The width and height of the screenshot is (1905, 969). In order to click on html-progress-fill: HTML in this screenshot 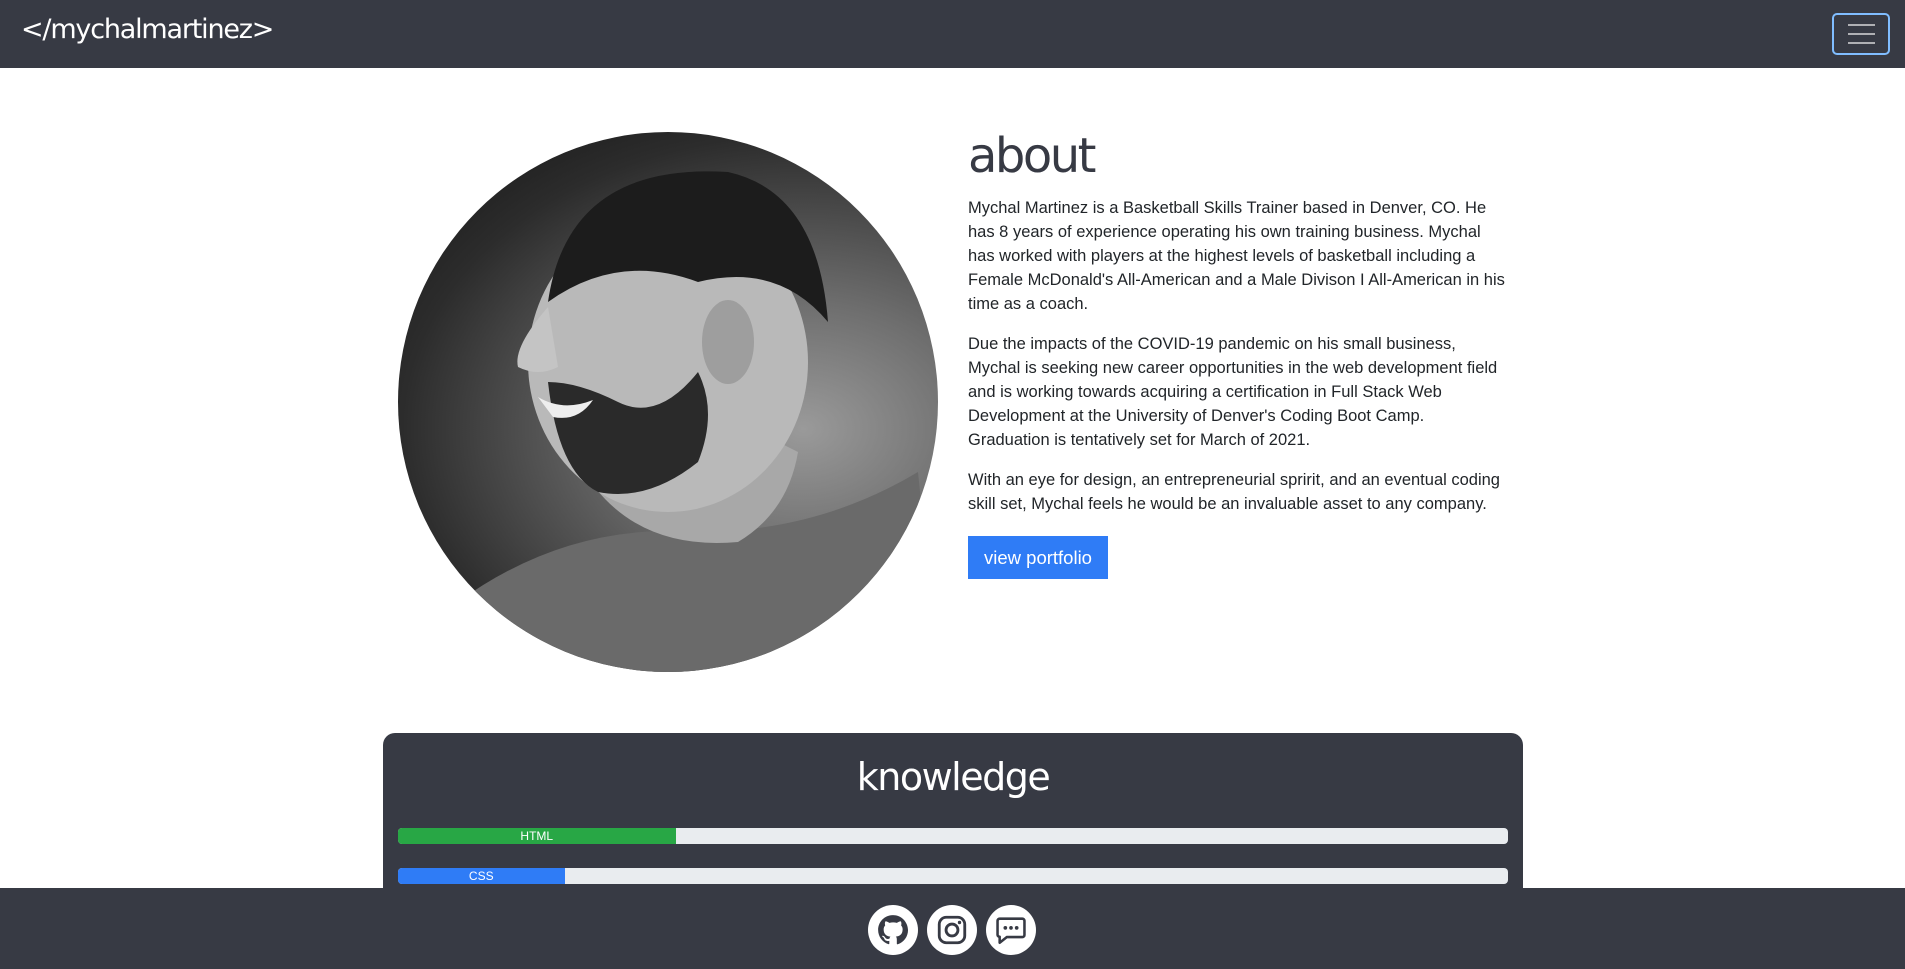, I will do `click(537, 836)`.